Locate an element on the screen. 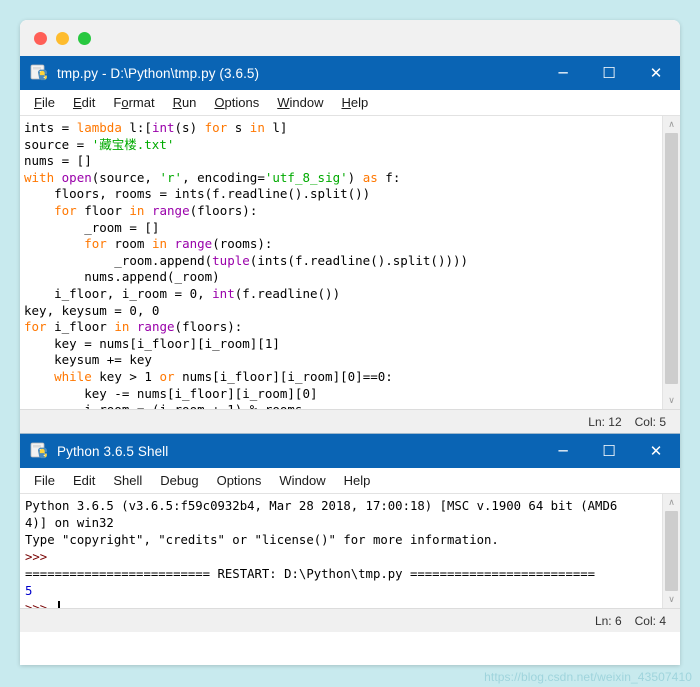  code-line: for room in range(rooms): is located at coordinates (178, 244).